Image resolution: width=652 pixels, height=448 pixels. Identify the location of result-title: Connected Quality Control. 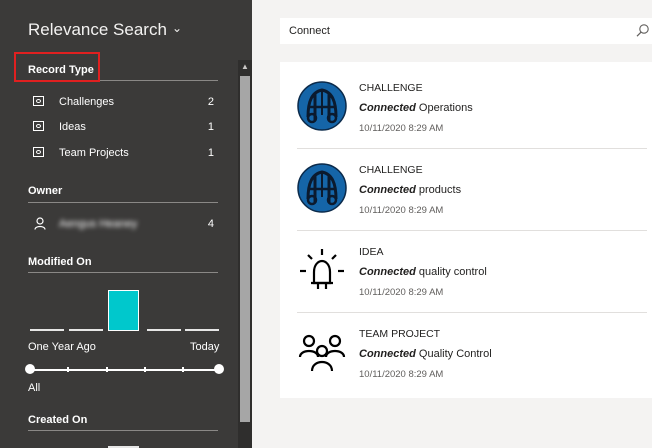
(425, 354).